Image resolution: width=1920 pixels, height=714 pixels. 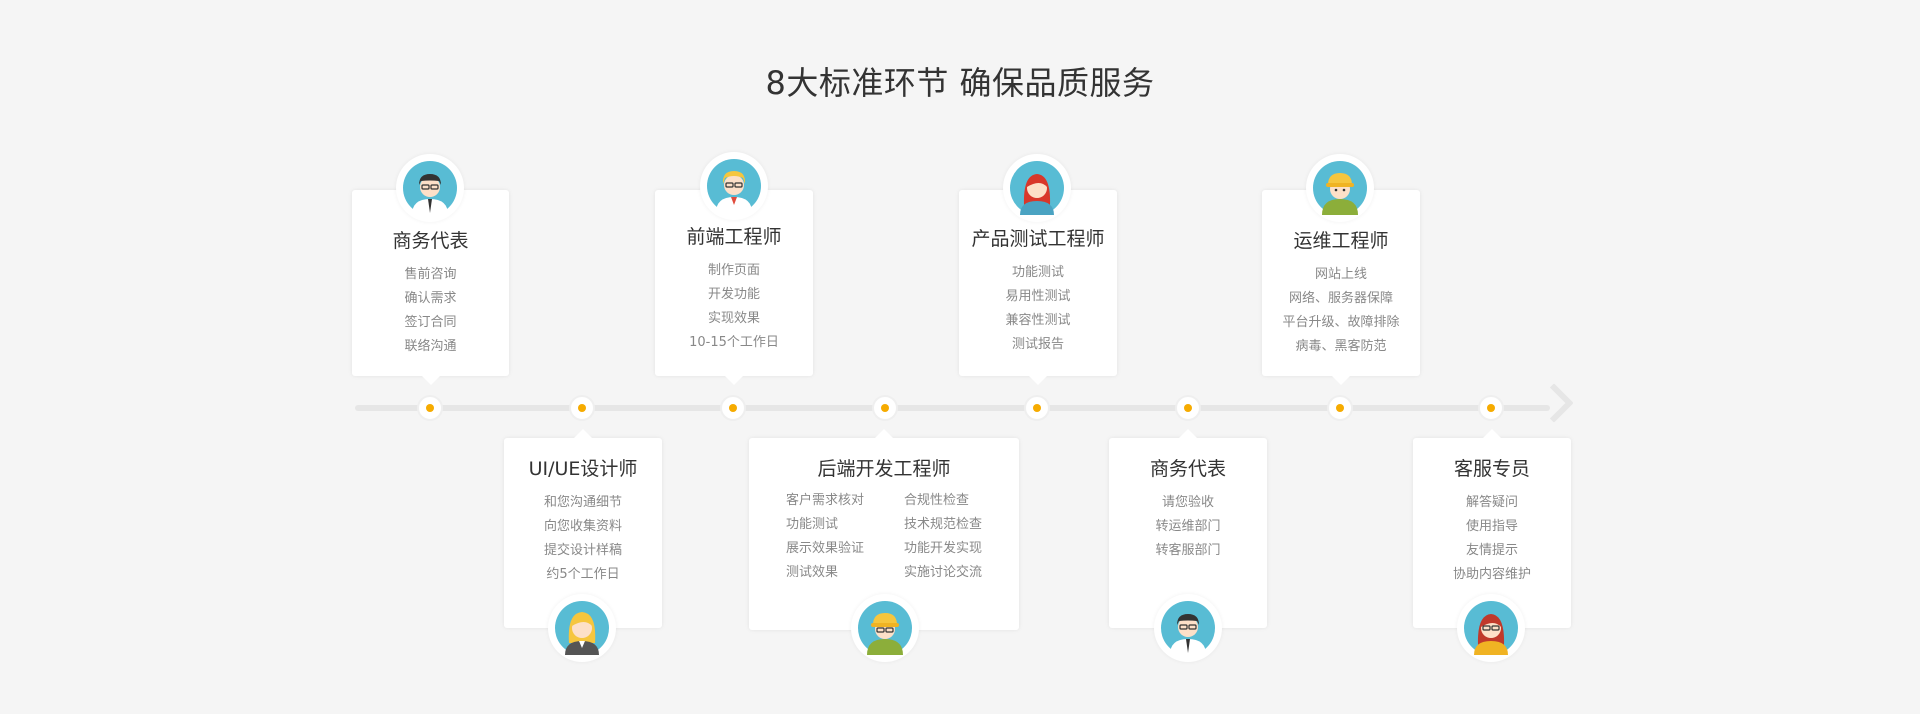 What do you see at coordinates (943, 548) in the screenshot?
I see `card-item: 功能开发实现` at bounding box center [943, 548].